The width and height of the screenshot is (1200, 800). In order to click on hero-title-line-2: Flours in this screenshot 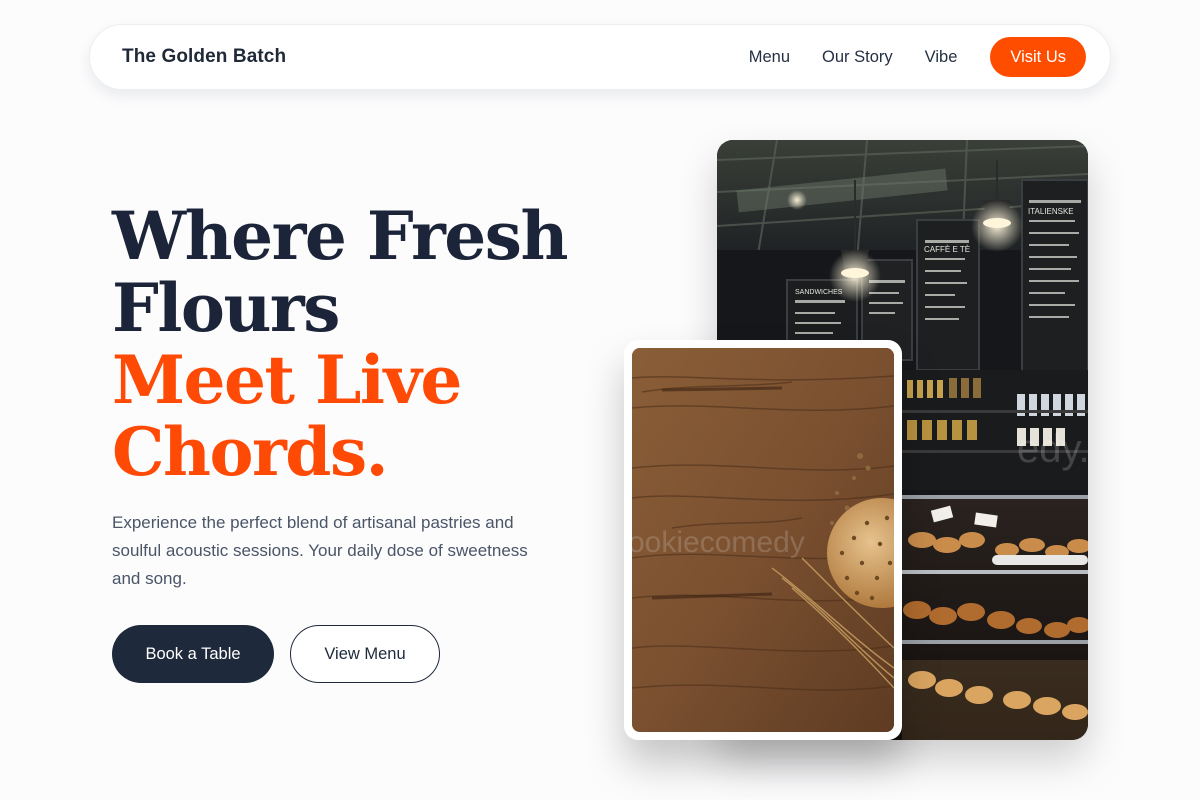, I will do `click(226, 308)`.